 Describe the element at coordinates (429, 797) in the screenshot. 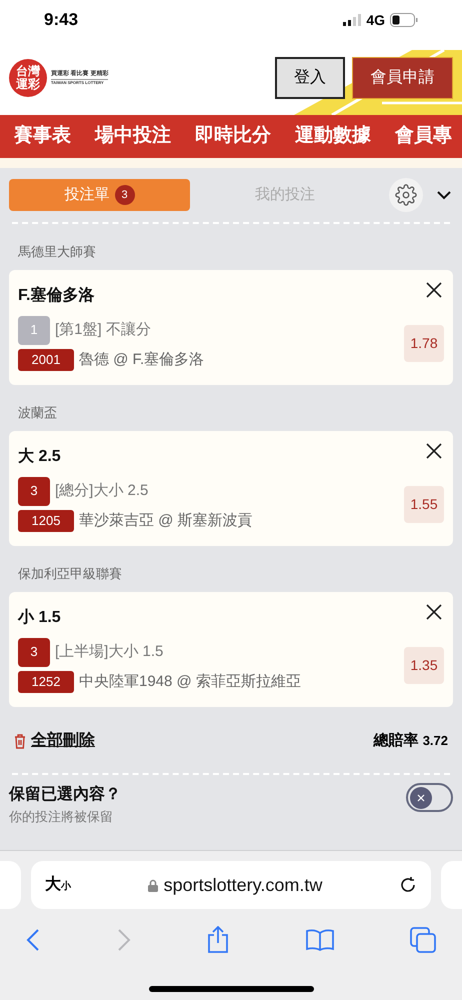

I see `keep-toggle` at that location.